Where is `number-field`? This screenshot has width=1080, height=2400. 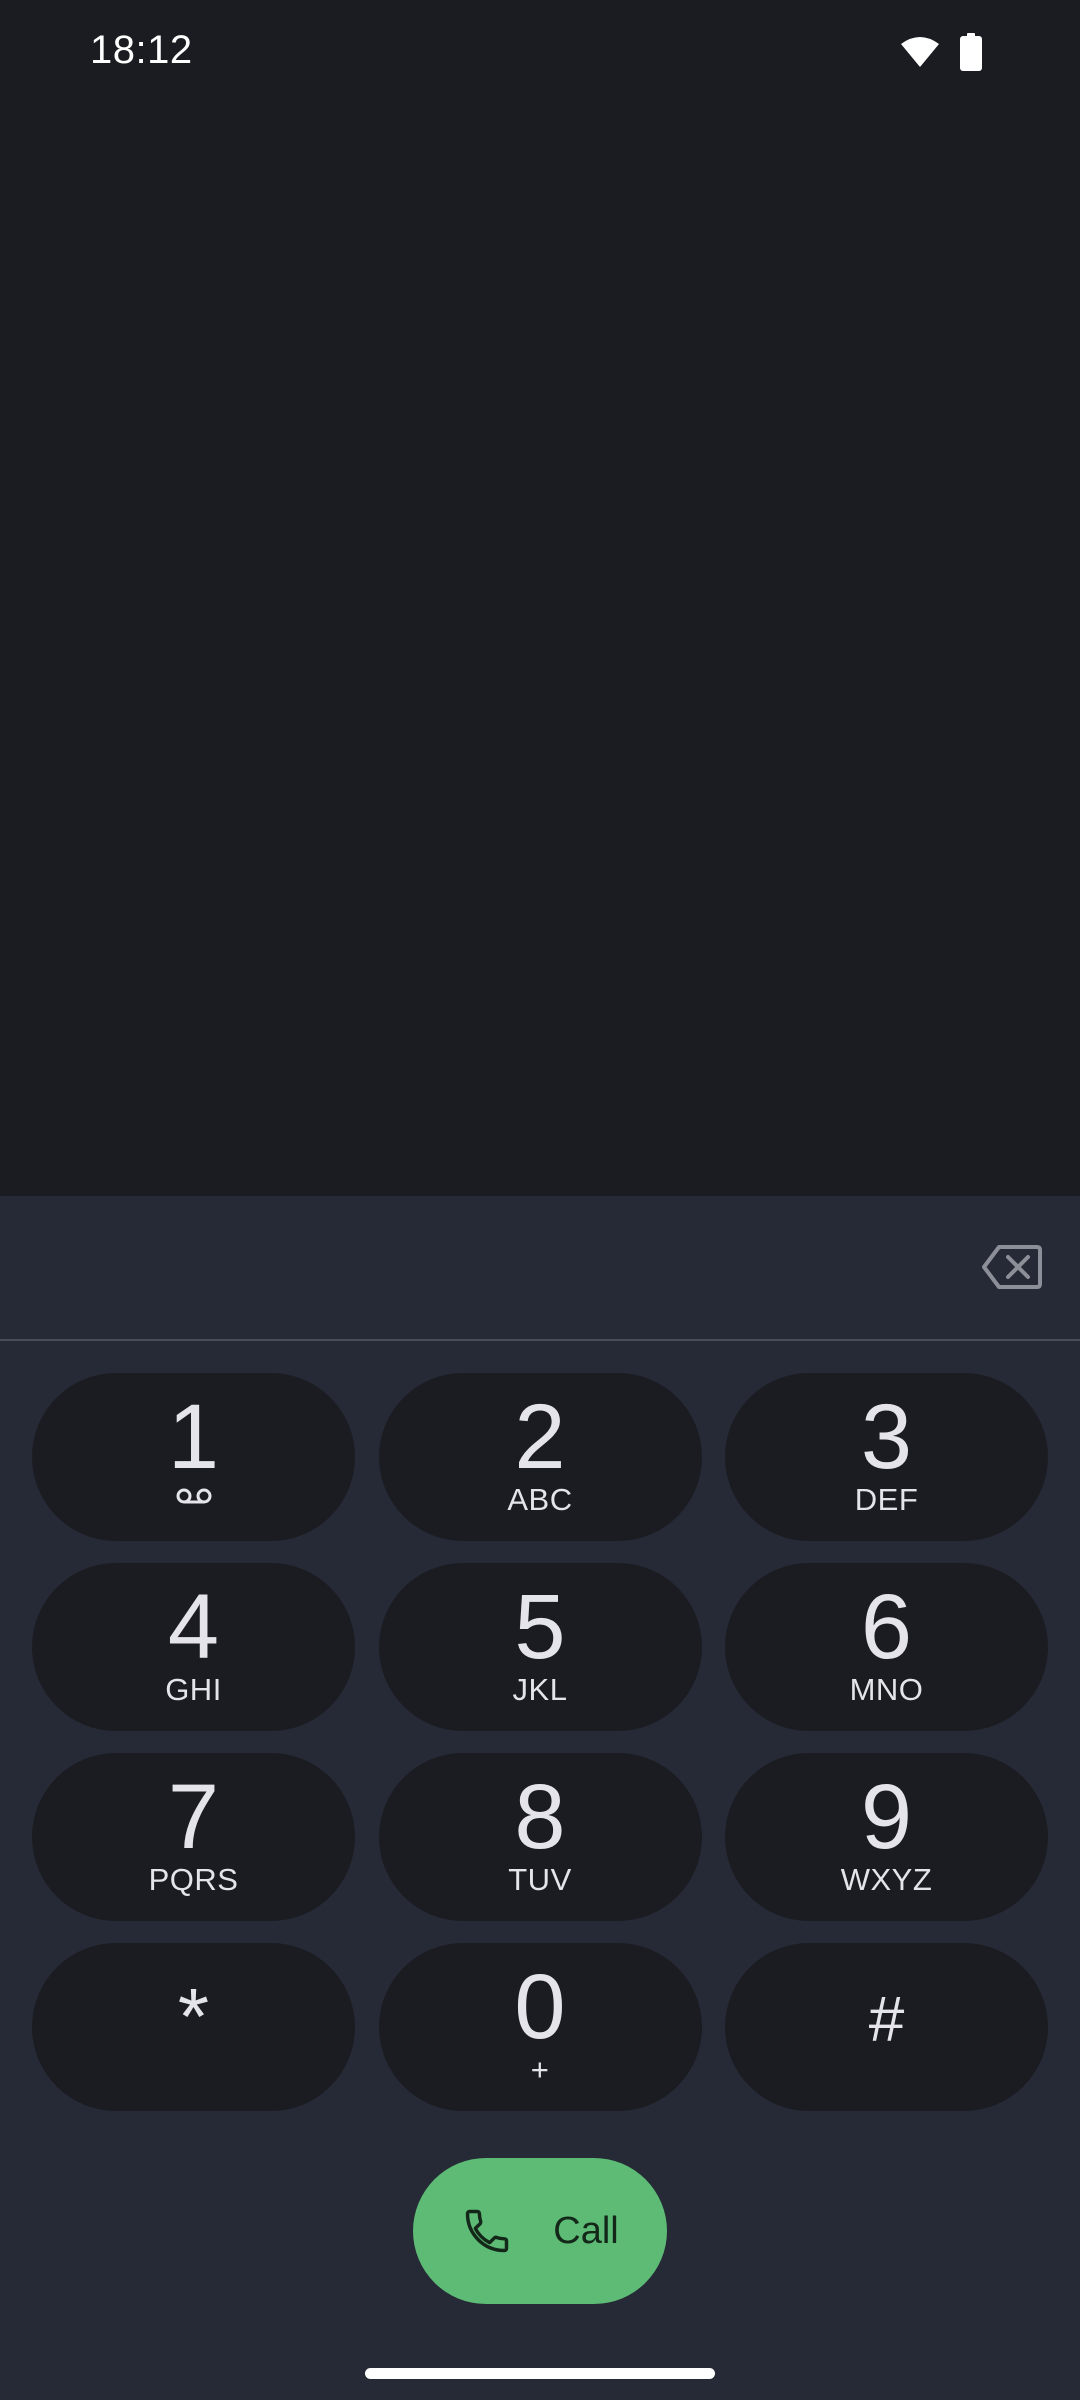 number-field is located at coordinates (540, 1267).